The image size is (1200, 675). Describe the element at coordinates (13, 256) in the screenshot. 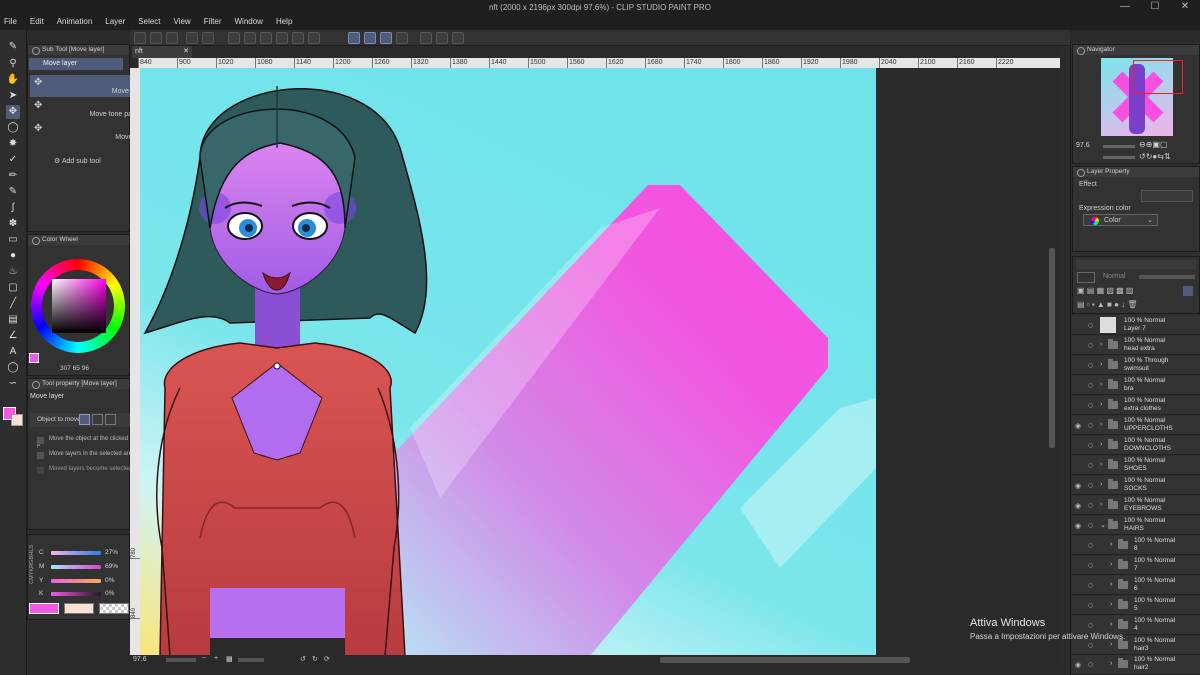

I see `blend-icon: ●` at that location.